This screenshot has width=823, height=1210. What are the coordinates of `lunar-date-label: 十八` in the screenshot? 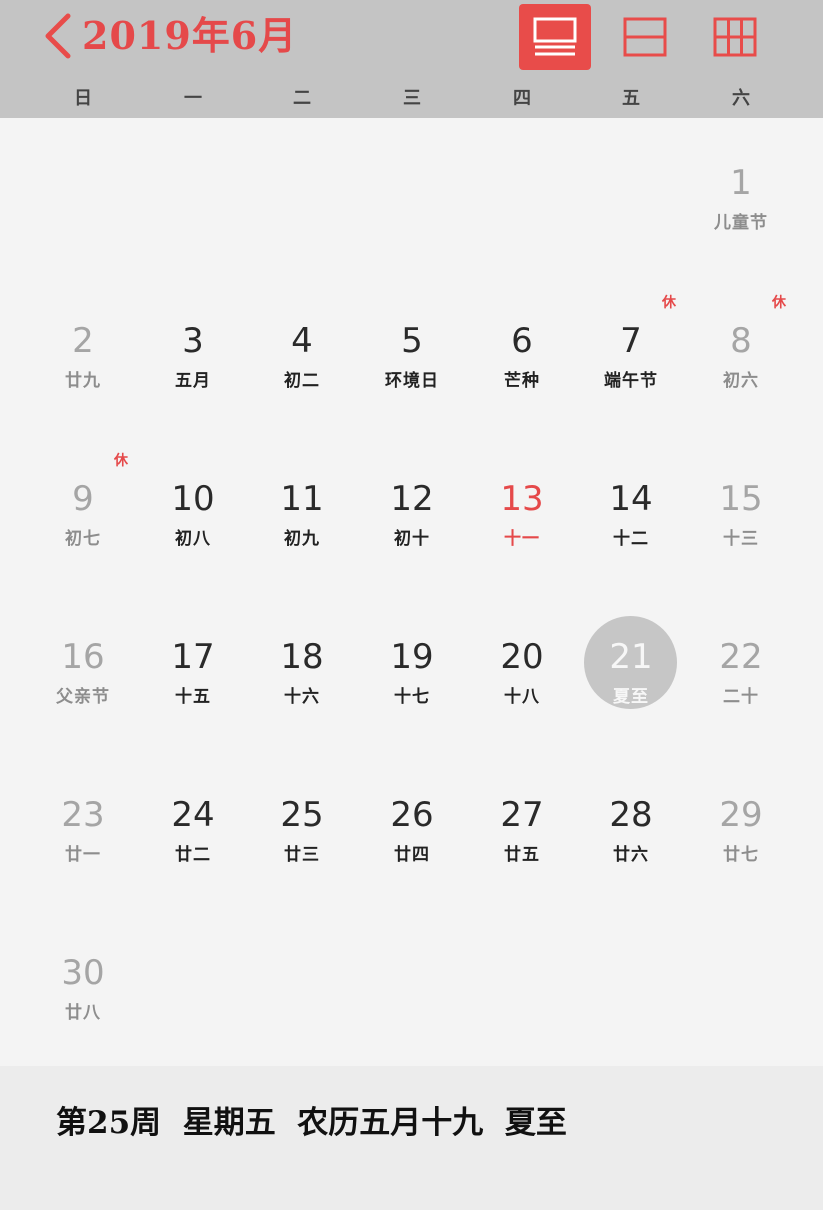 It's located at (522, 697).